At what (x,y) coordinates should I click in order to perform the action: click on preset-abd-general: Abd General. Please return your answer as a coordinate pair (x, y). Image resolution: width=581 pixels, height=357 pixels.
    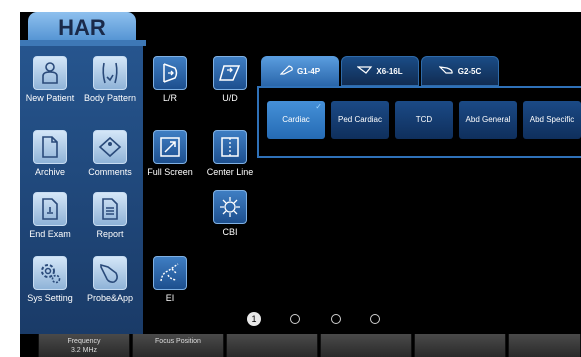
    Looking at the image, I should click on (488, 120).